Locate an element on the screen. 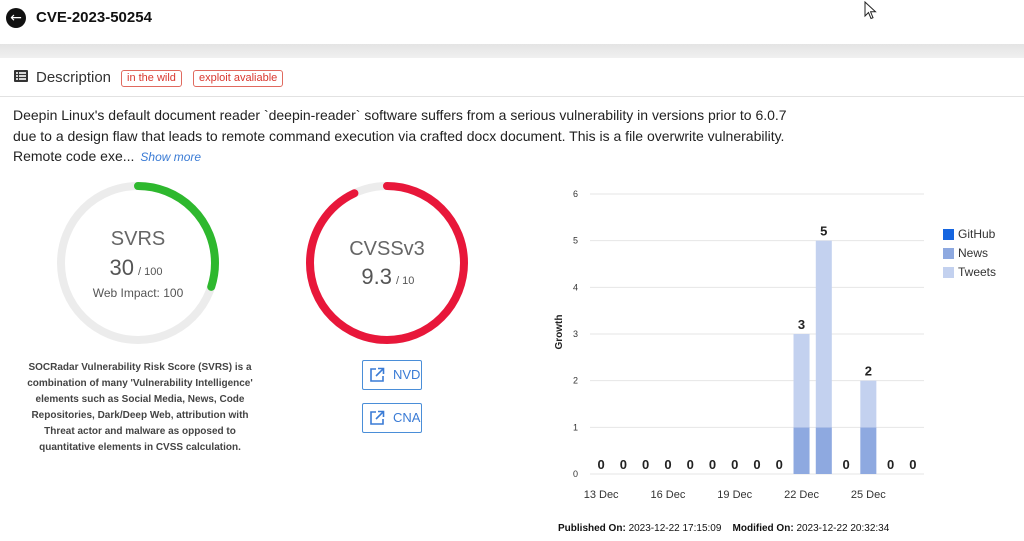  y-tick-label: 2 is located at coordinates (575, 381).